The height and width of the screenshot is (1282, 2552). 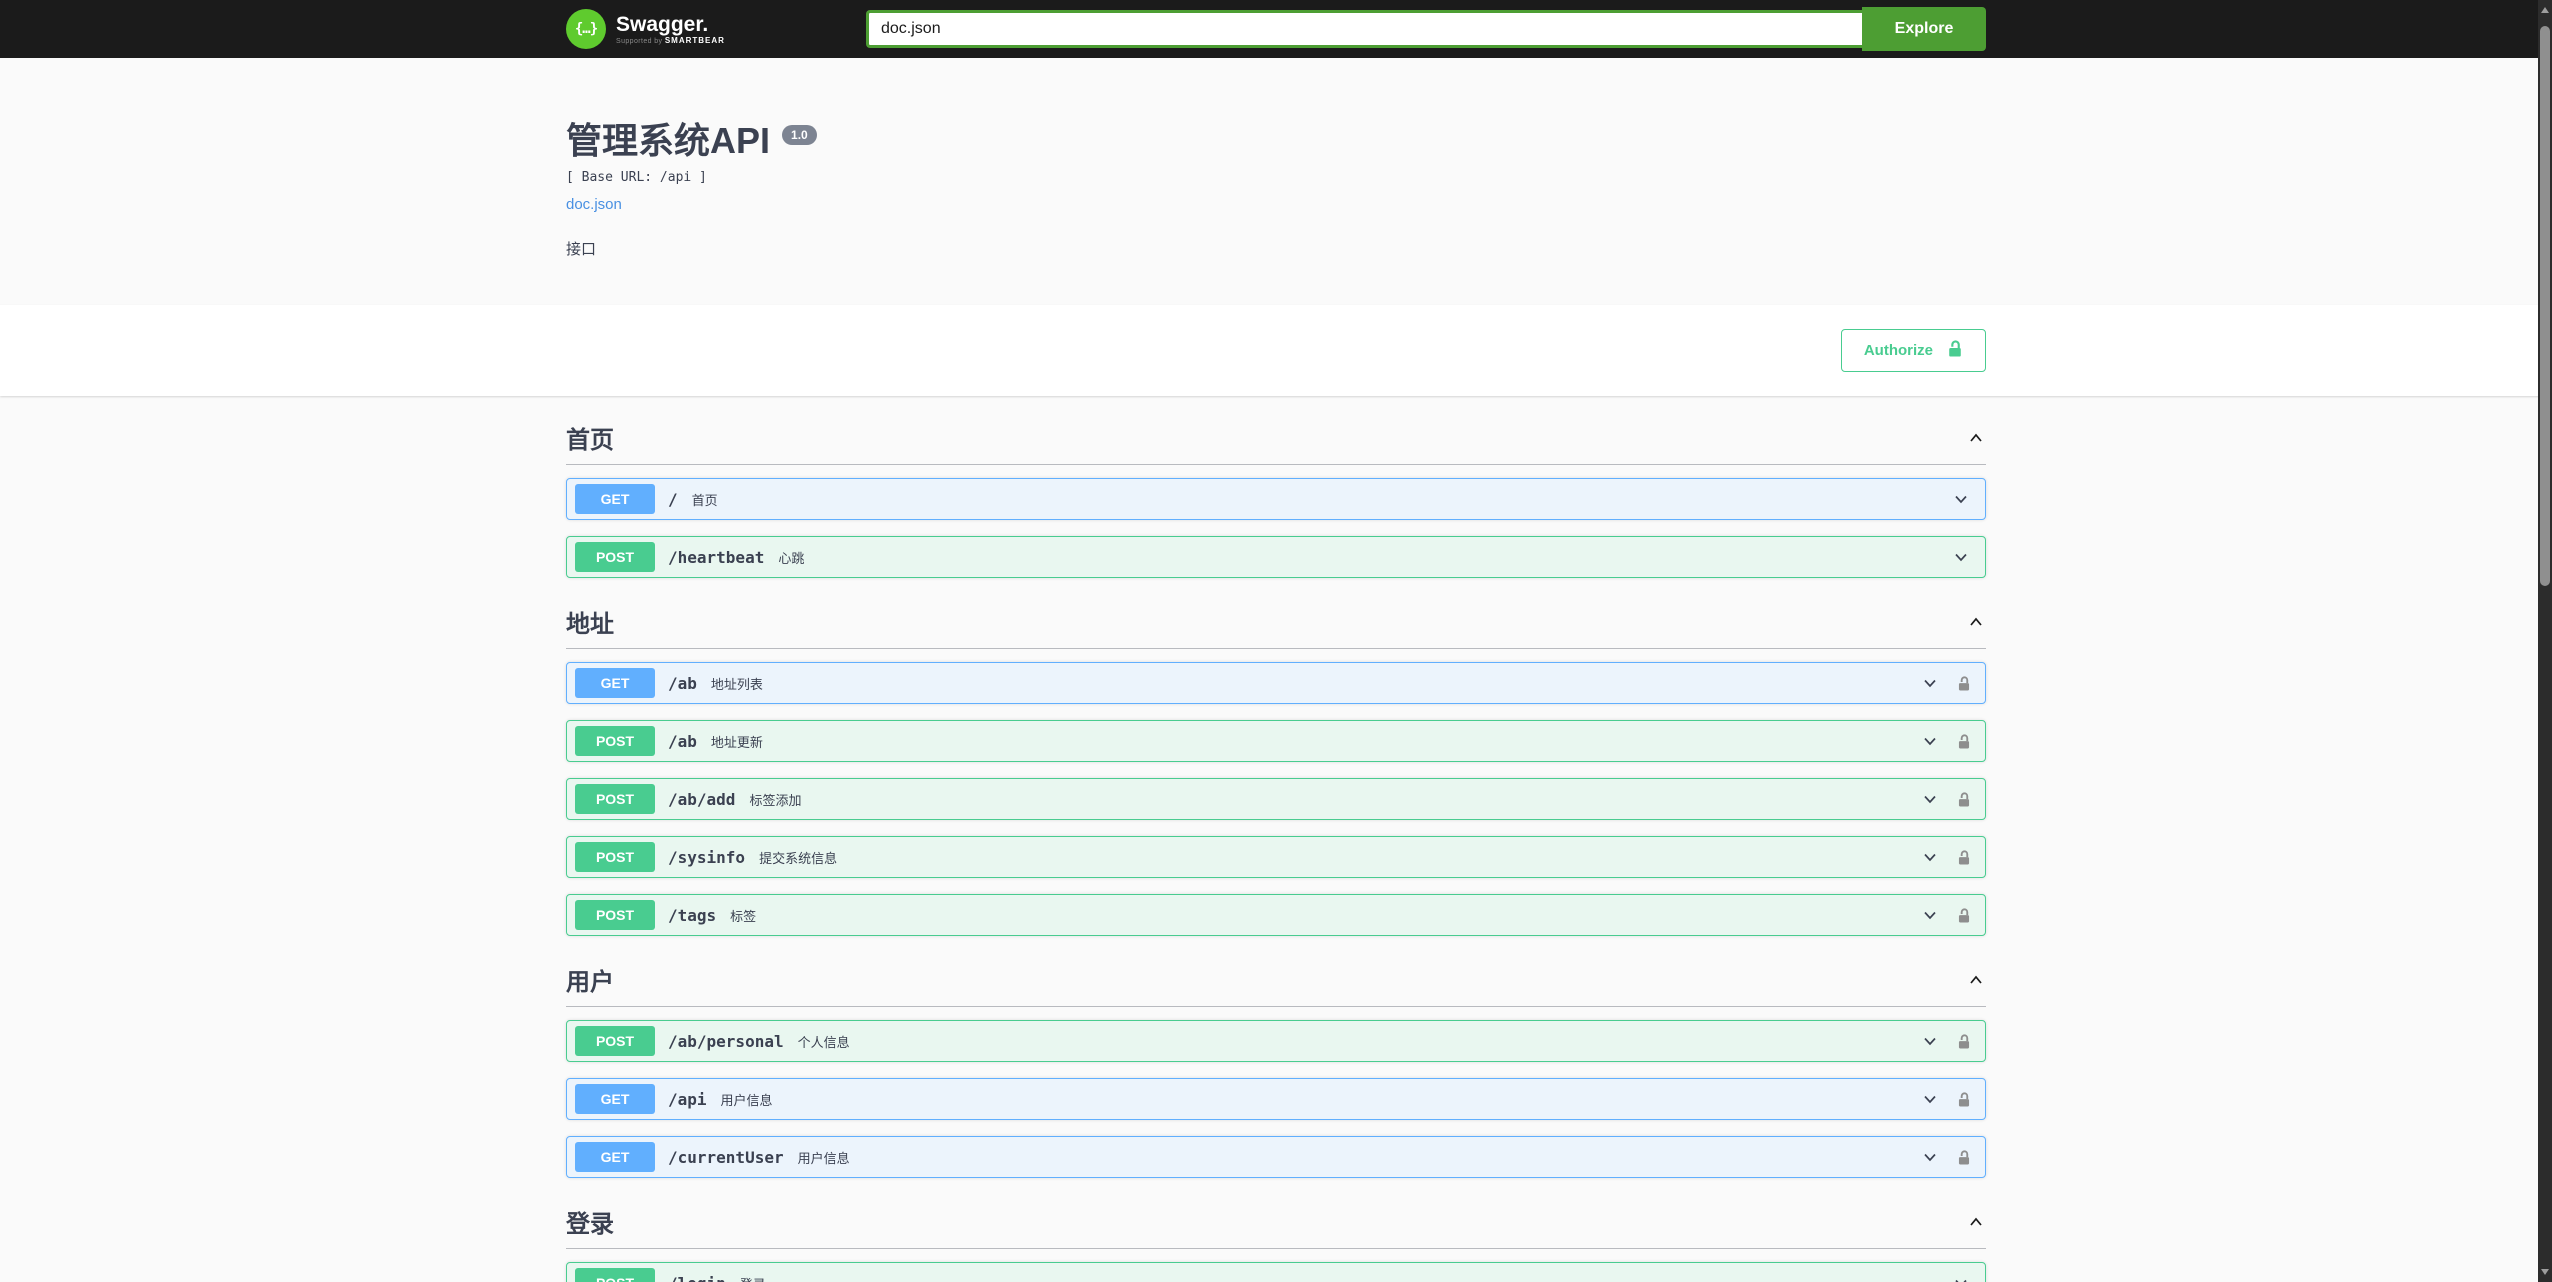 What do you see at coordinates (636, 177) in the screenshot?
I see `base-url: [ Base URL: /api ]` at bounding box center [636, 177].